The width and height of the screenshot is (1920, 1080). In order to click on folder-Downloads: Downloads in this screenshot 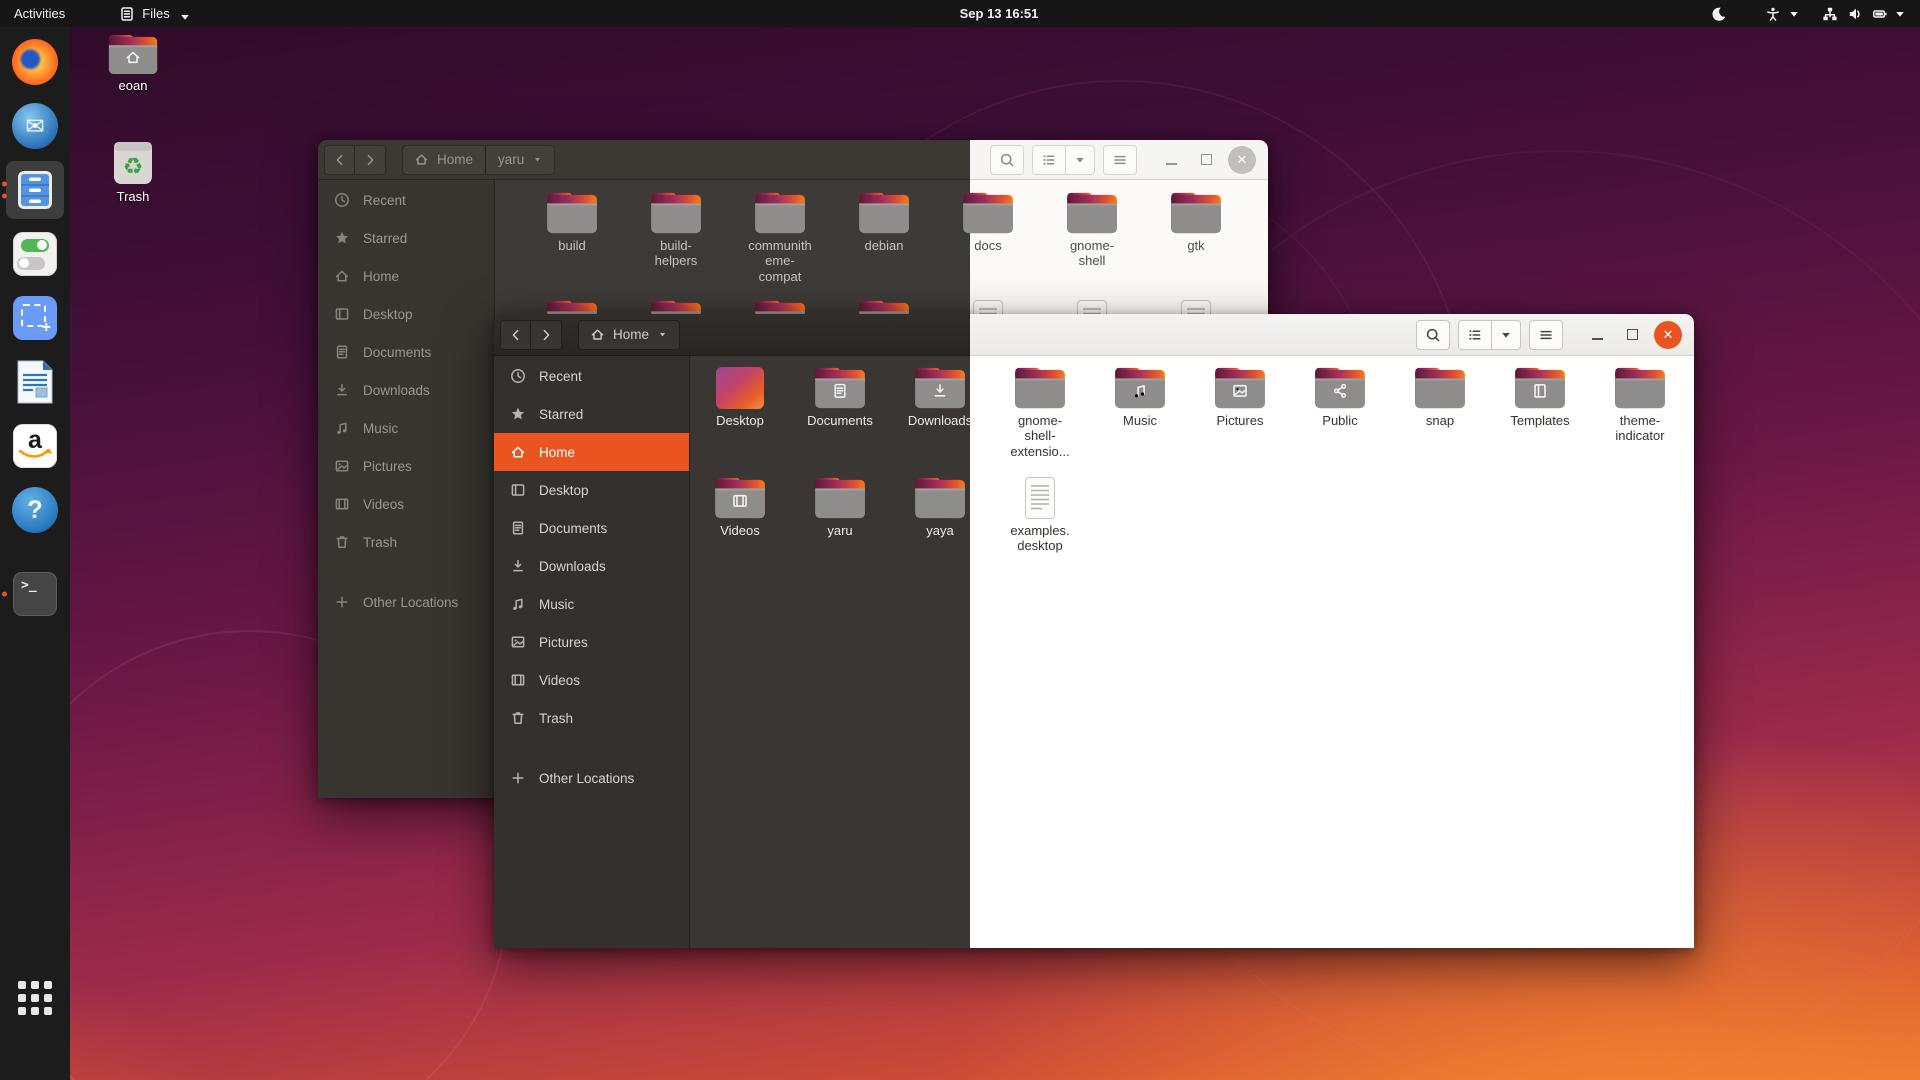, I will do `click(940, 395)`.